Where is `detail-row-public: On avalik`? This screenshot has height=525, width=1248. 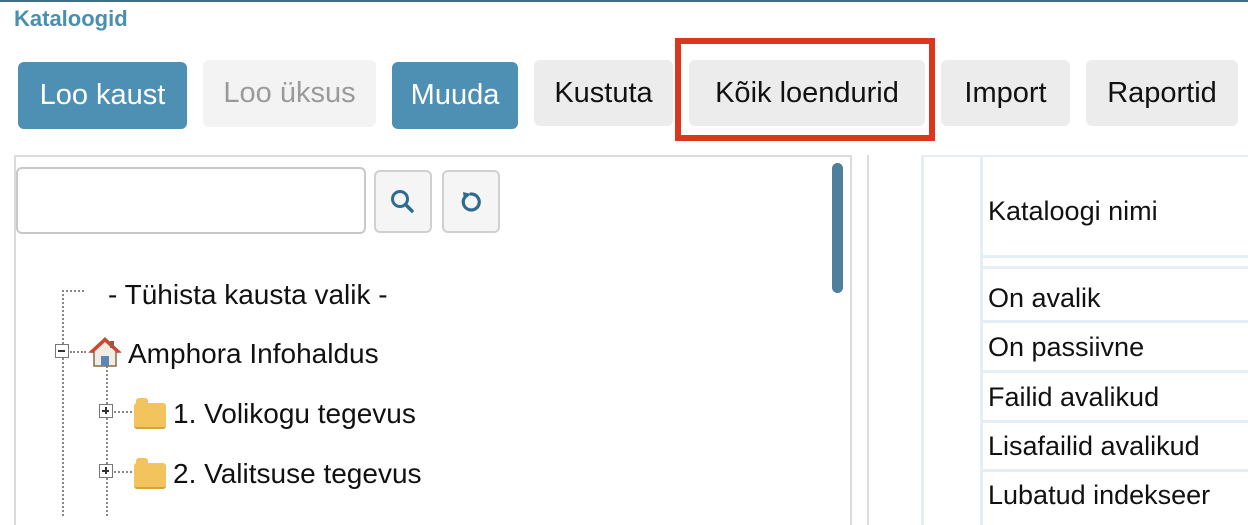
detail-row-public: On avalik is located at coordinates (1044, 298).